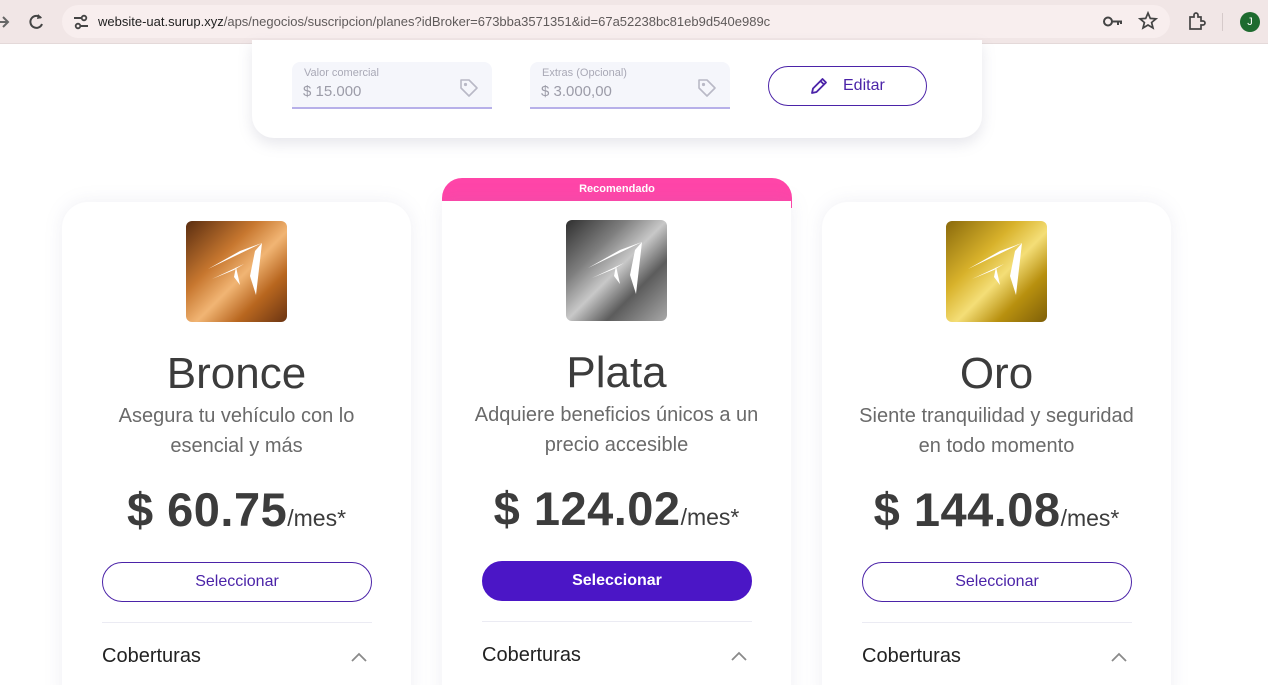  What do you see at coordinates (237, 582) in the screenshot?
I see `select-bronce-button: Seleccionar` at bounding box center [237, 582].